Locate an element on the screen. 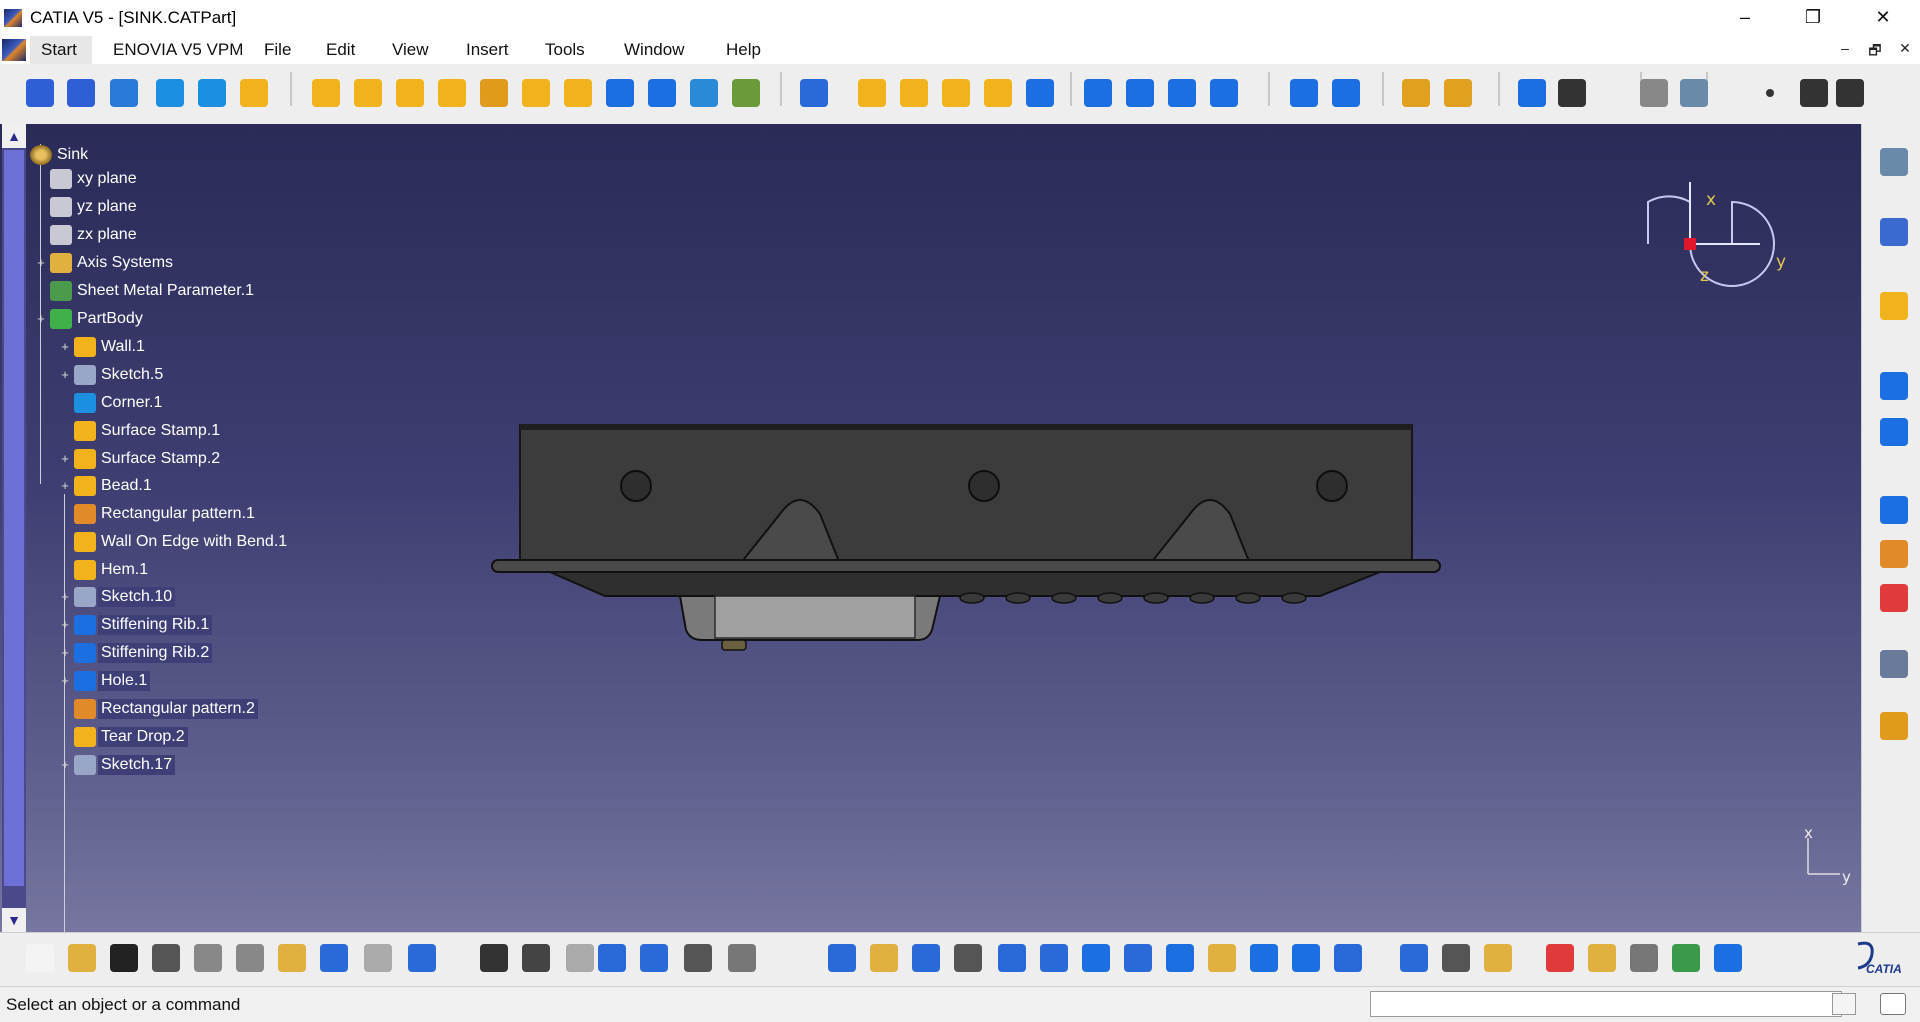 This screenshot has height=1022, width=1920. menu-start: Start is located at coordinates (59, 50).